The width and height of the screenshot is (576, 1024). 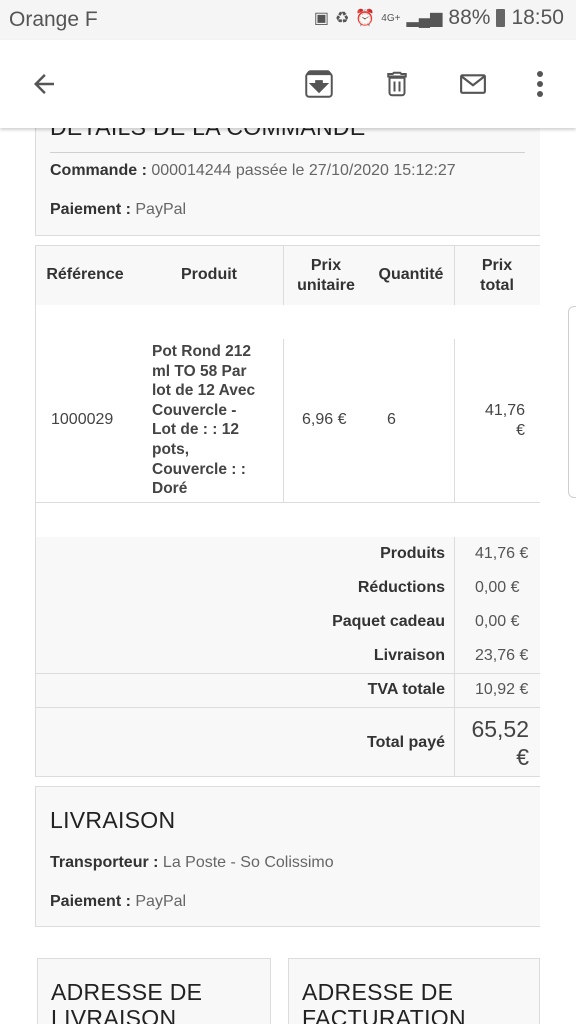 What do you see at coordinates (520, 430) in the screenshot?
I see `row-total-line2: €` at bounding box center [520, 430].